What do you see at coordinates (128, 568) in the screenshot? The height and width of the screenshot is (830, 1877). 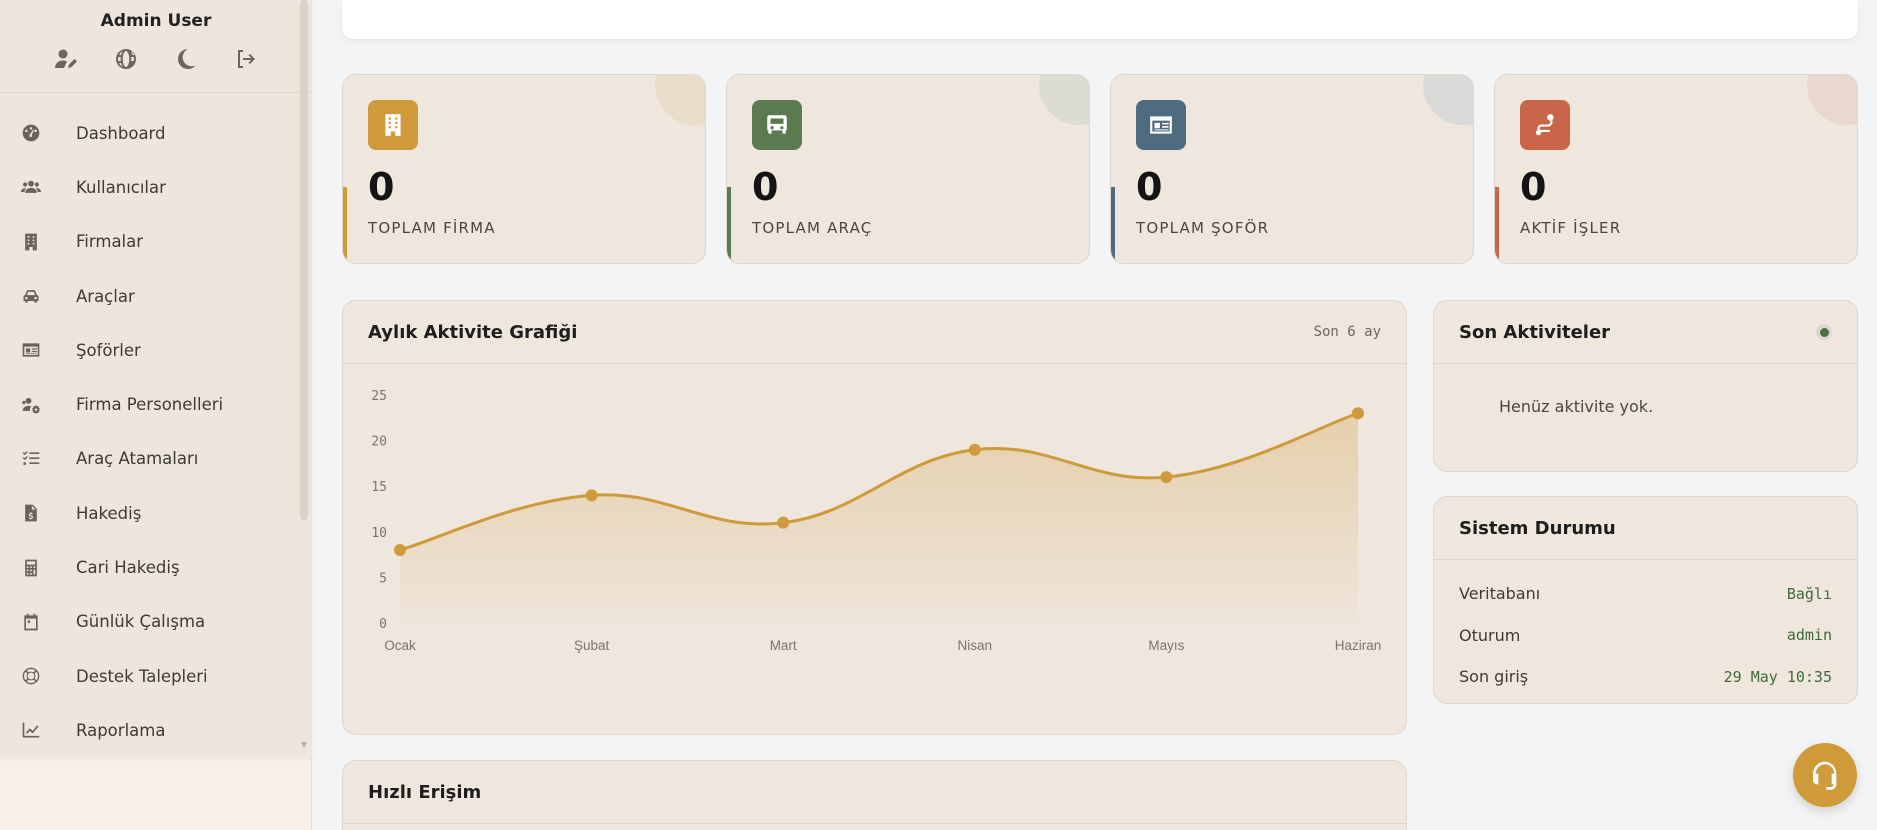 I see `sidebar-item-label: Cari Hakediş` at bounding box center [128, 568].